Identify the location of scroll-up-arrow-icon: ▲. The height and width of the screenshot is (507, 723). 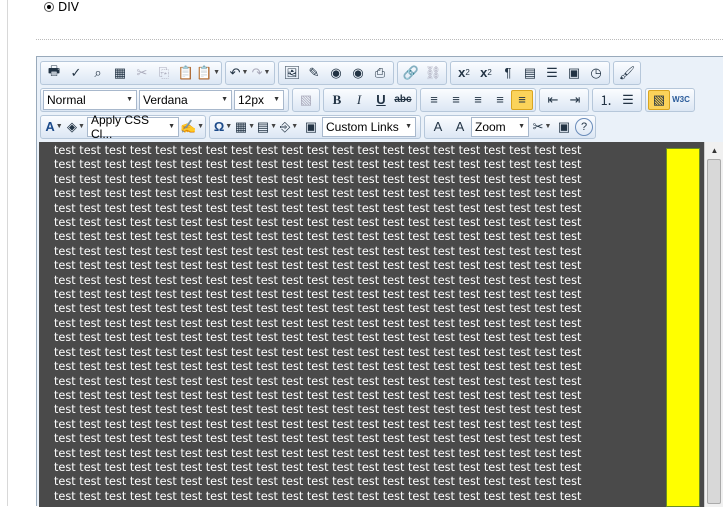
(714, 150).